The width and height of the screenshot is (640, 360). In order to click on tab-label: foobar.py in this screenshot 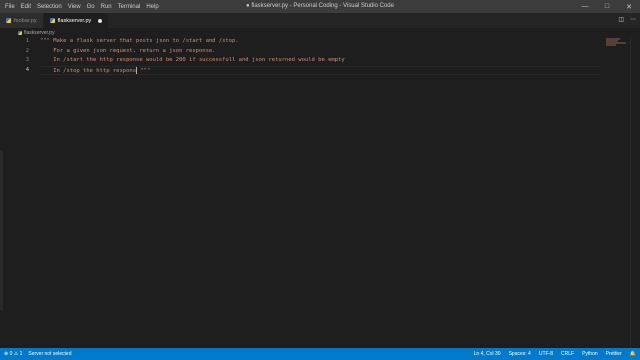, I will do `click(25, 20)`.